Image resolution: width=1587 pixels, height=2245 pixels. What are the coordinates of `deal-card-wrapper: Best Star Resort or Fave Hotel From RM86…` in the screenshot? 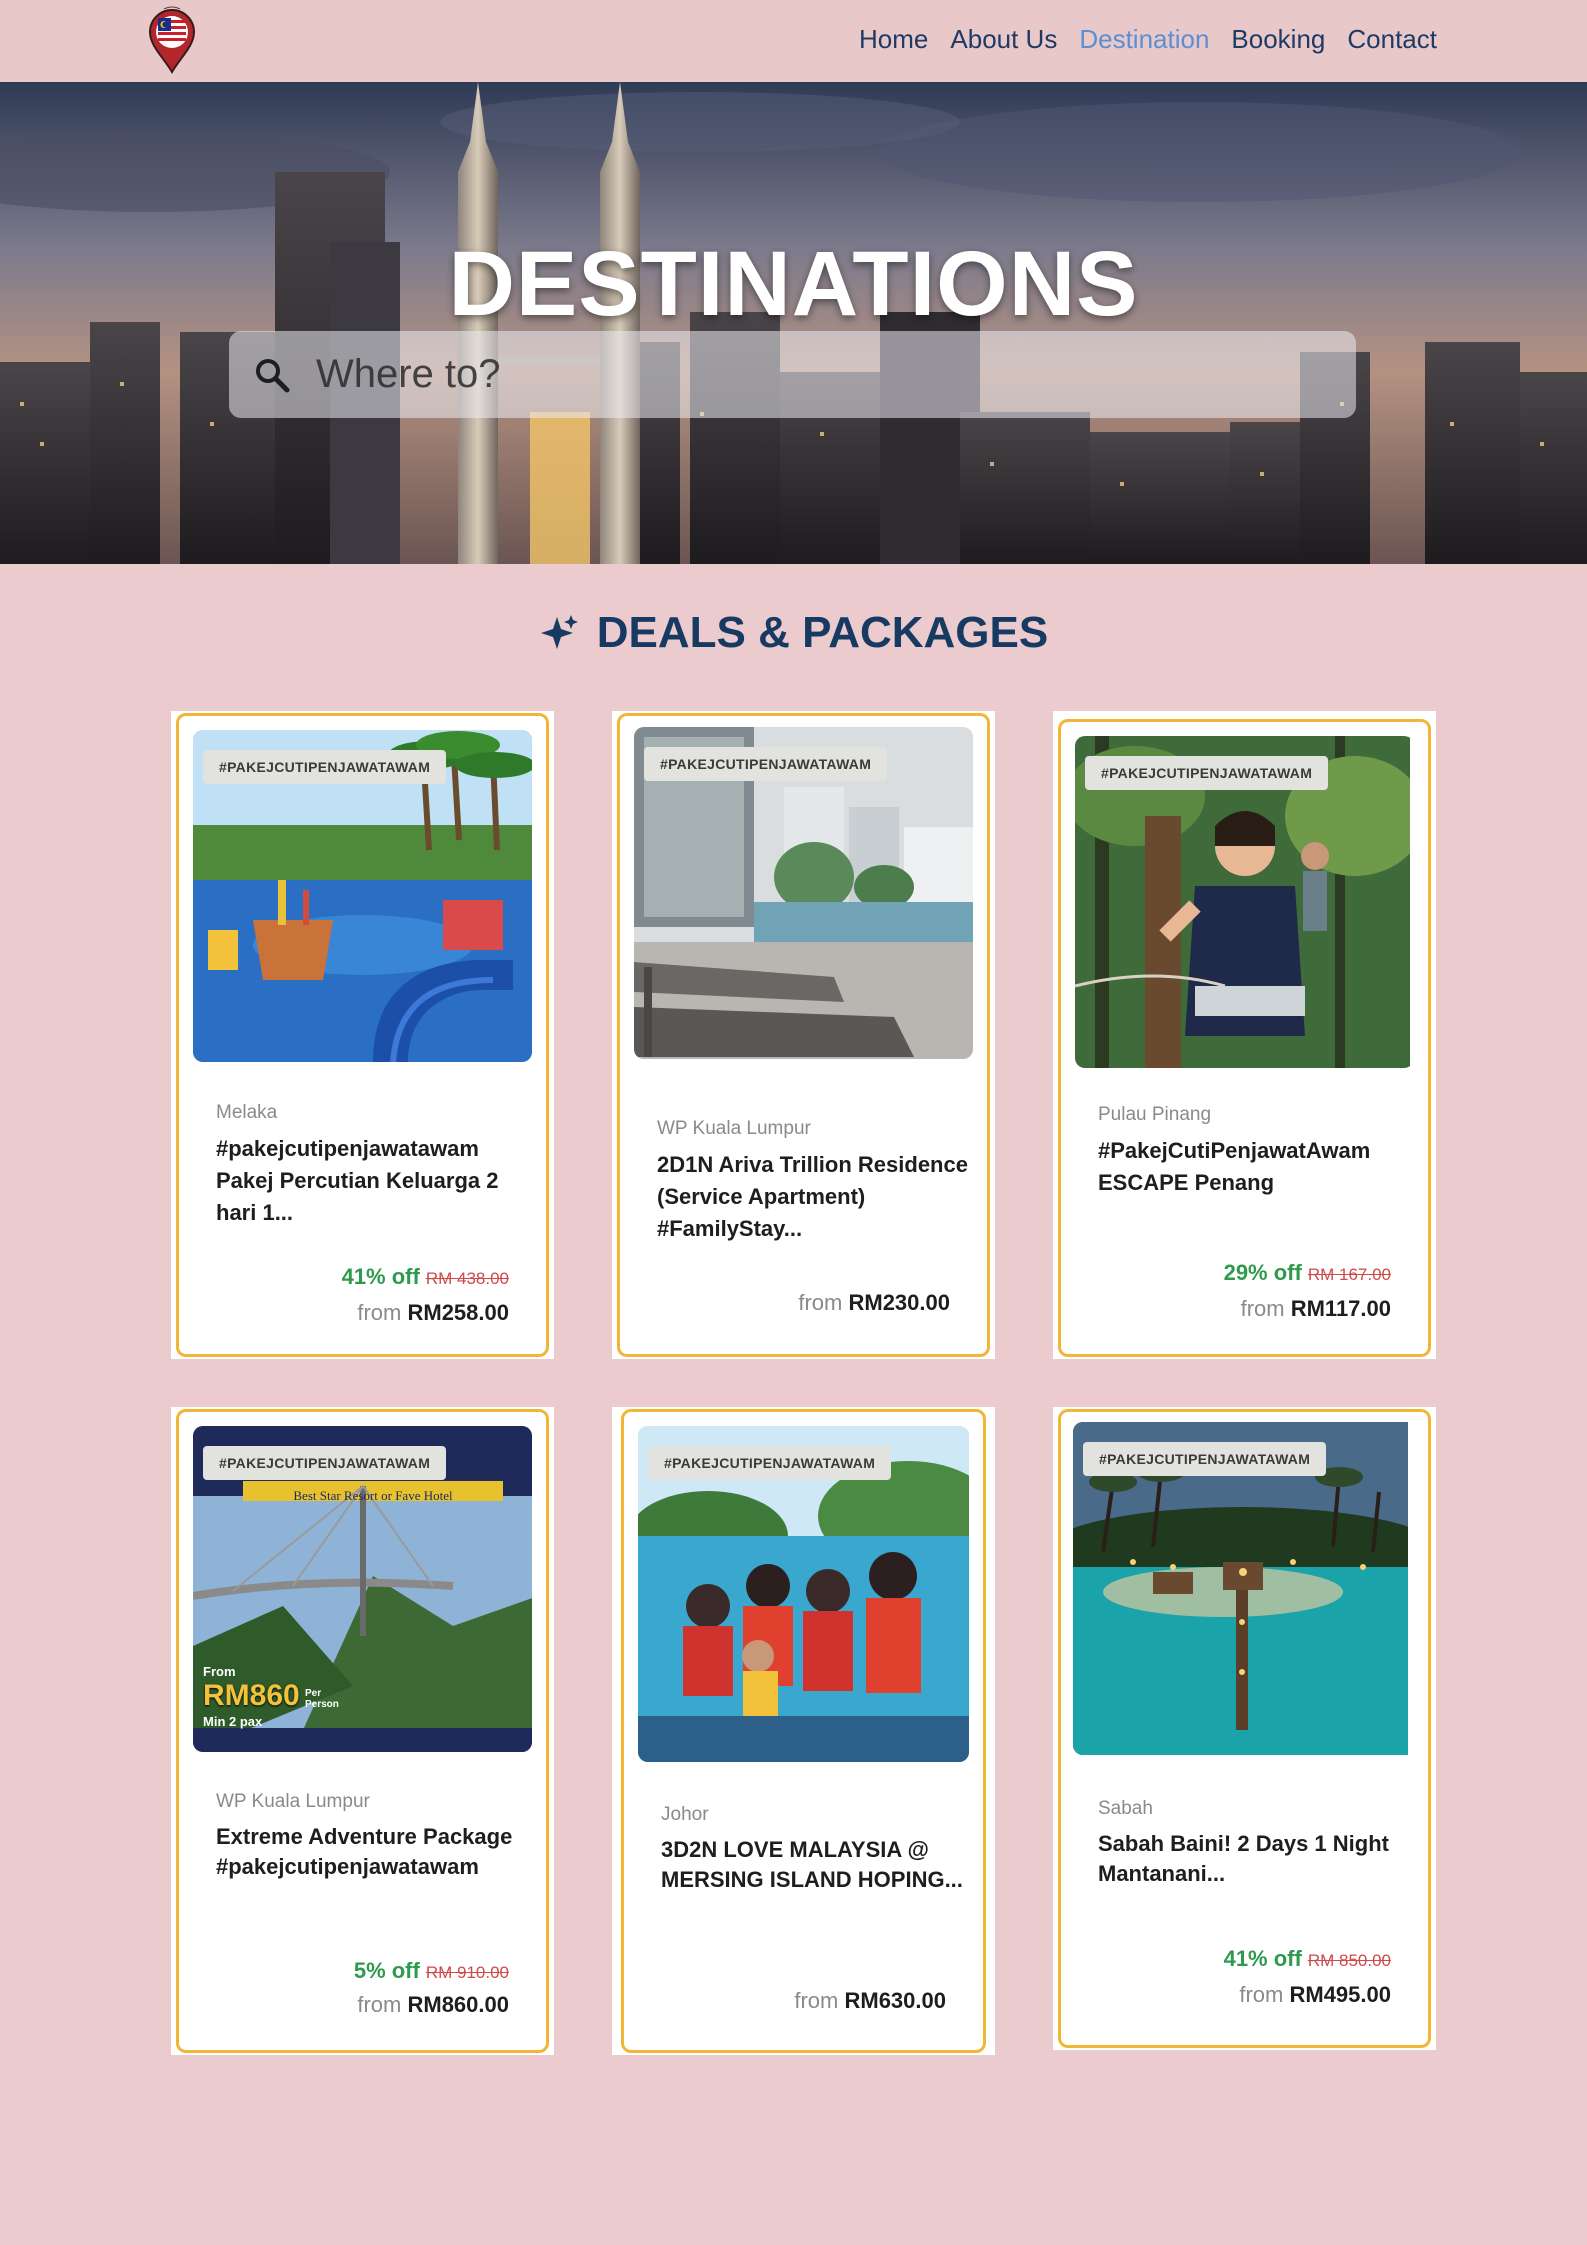 It's located at (362, 1731).